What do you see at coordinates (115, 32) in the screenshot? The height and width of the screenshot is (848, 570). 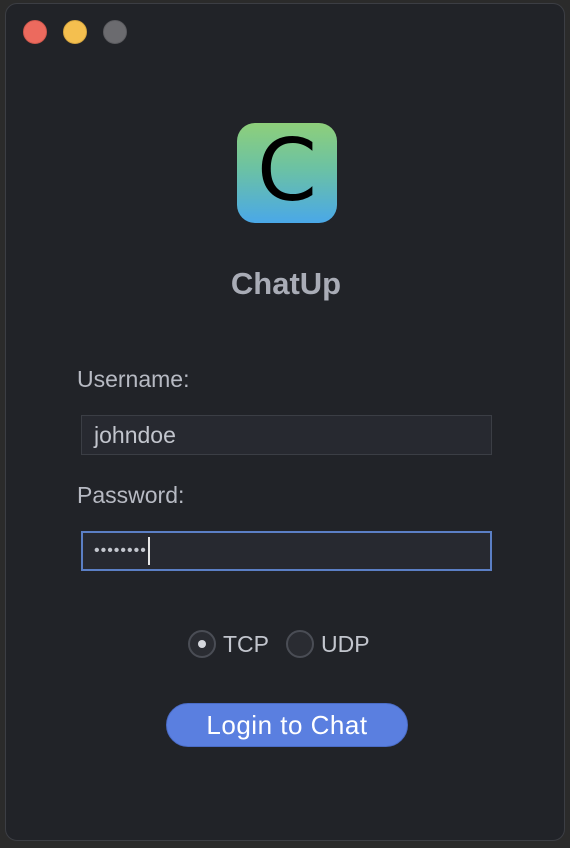 I see `zoom-window-button` at bounding box center [115, 32].